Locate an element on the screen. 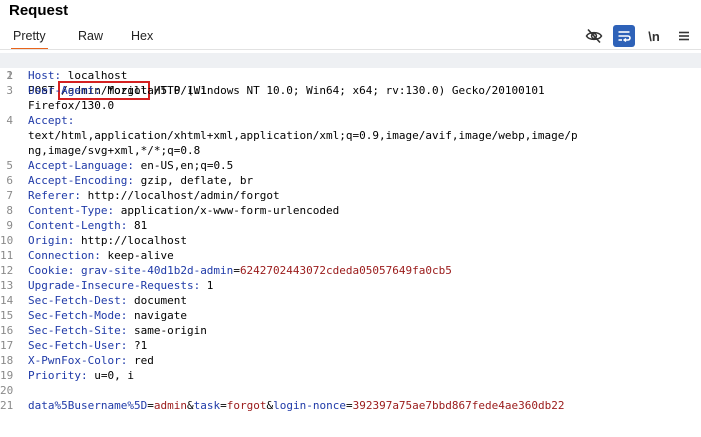  tab-hex: Hex is located at coordinates (142, 36).